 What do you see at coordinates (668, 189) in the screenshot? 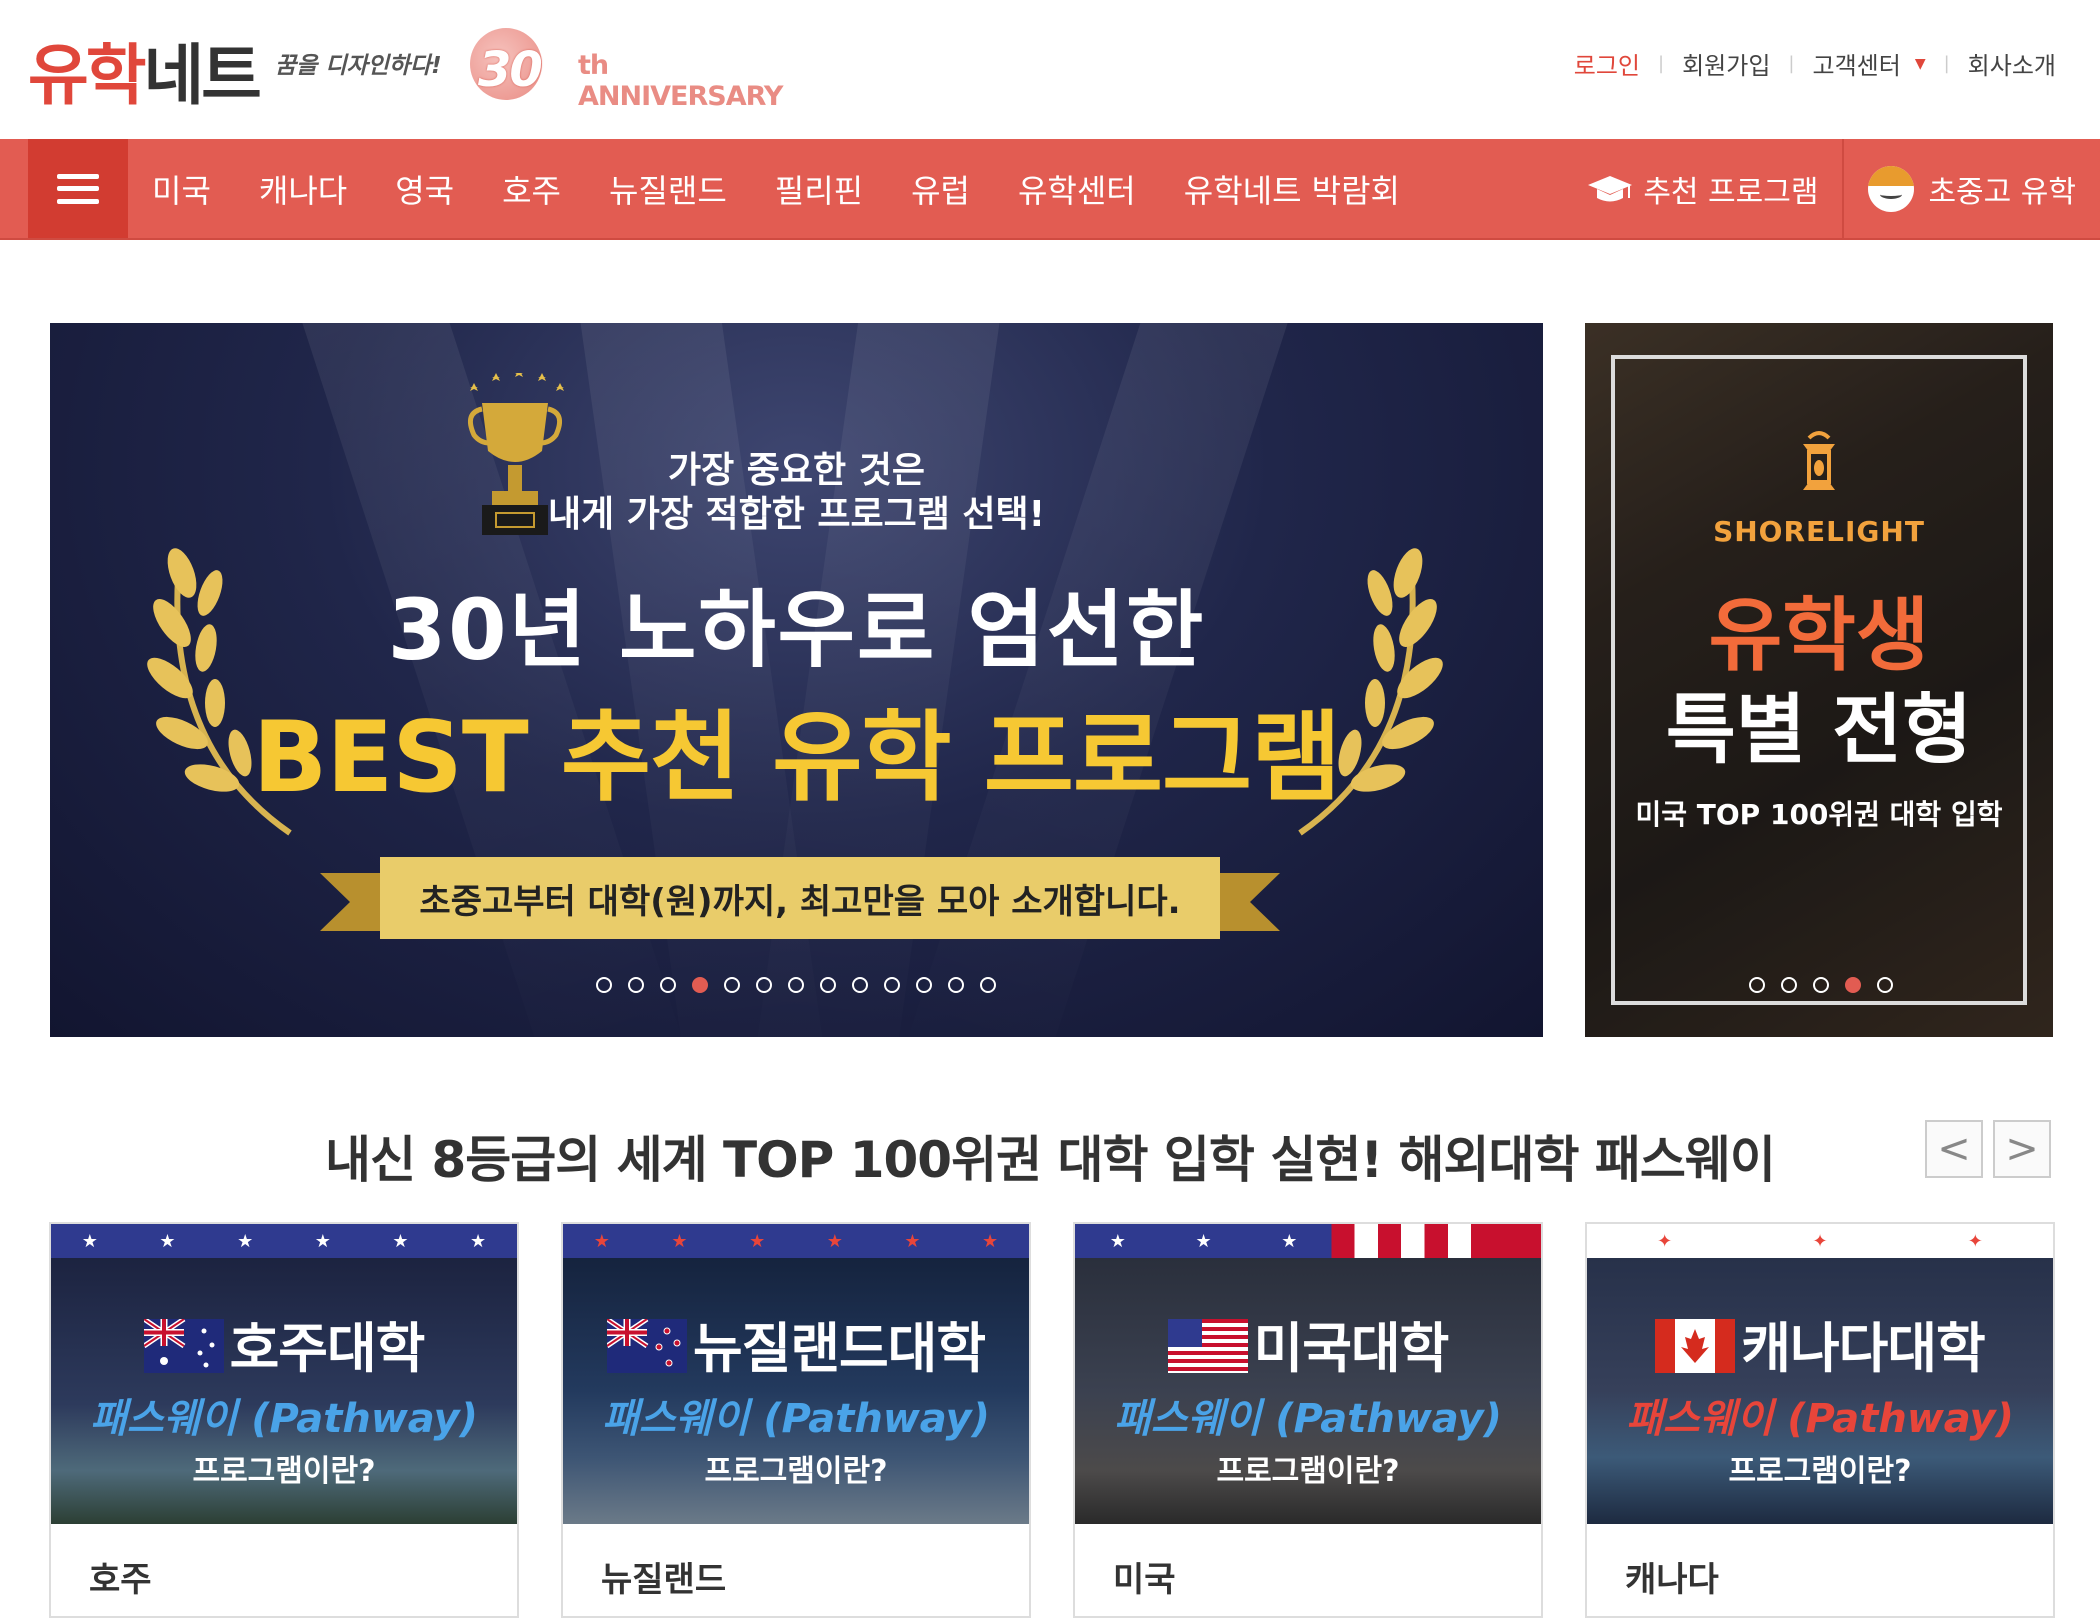
I see `nav-item-new-zealand: 뉴질랜드` at bounding box center [668, 189].